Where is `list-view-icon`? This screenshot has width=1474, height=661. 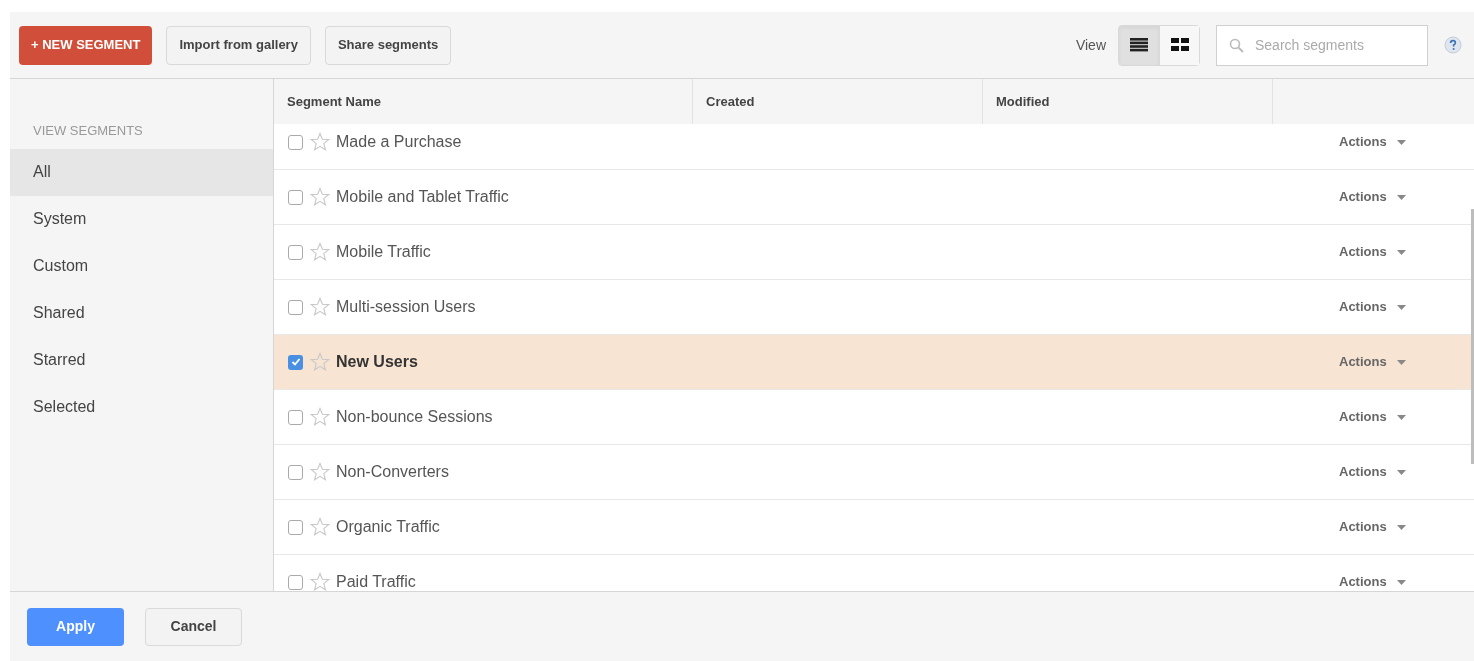 list-view-icon is located at coordinates (1139, 45).